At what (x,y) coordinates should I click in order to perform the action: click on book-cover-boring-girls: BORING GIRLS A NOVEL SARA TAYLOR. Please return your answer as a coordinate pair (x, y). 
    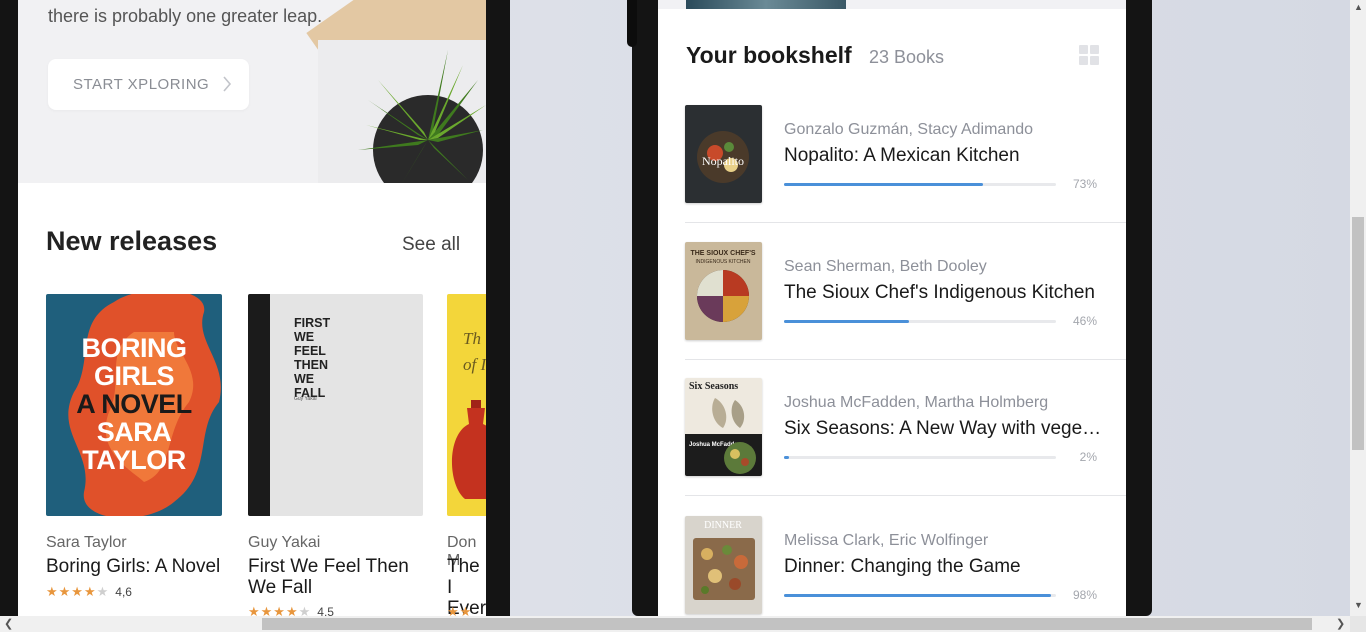
    Looking at the image, I should click on (134, 405).